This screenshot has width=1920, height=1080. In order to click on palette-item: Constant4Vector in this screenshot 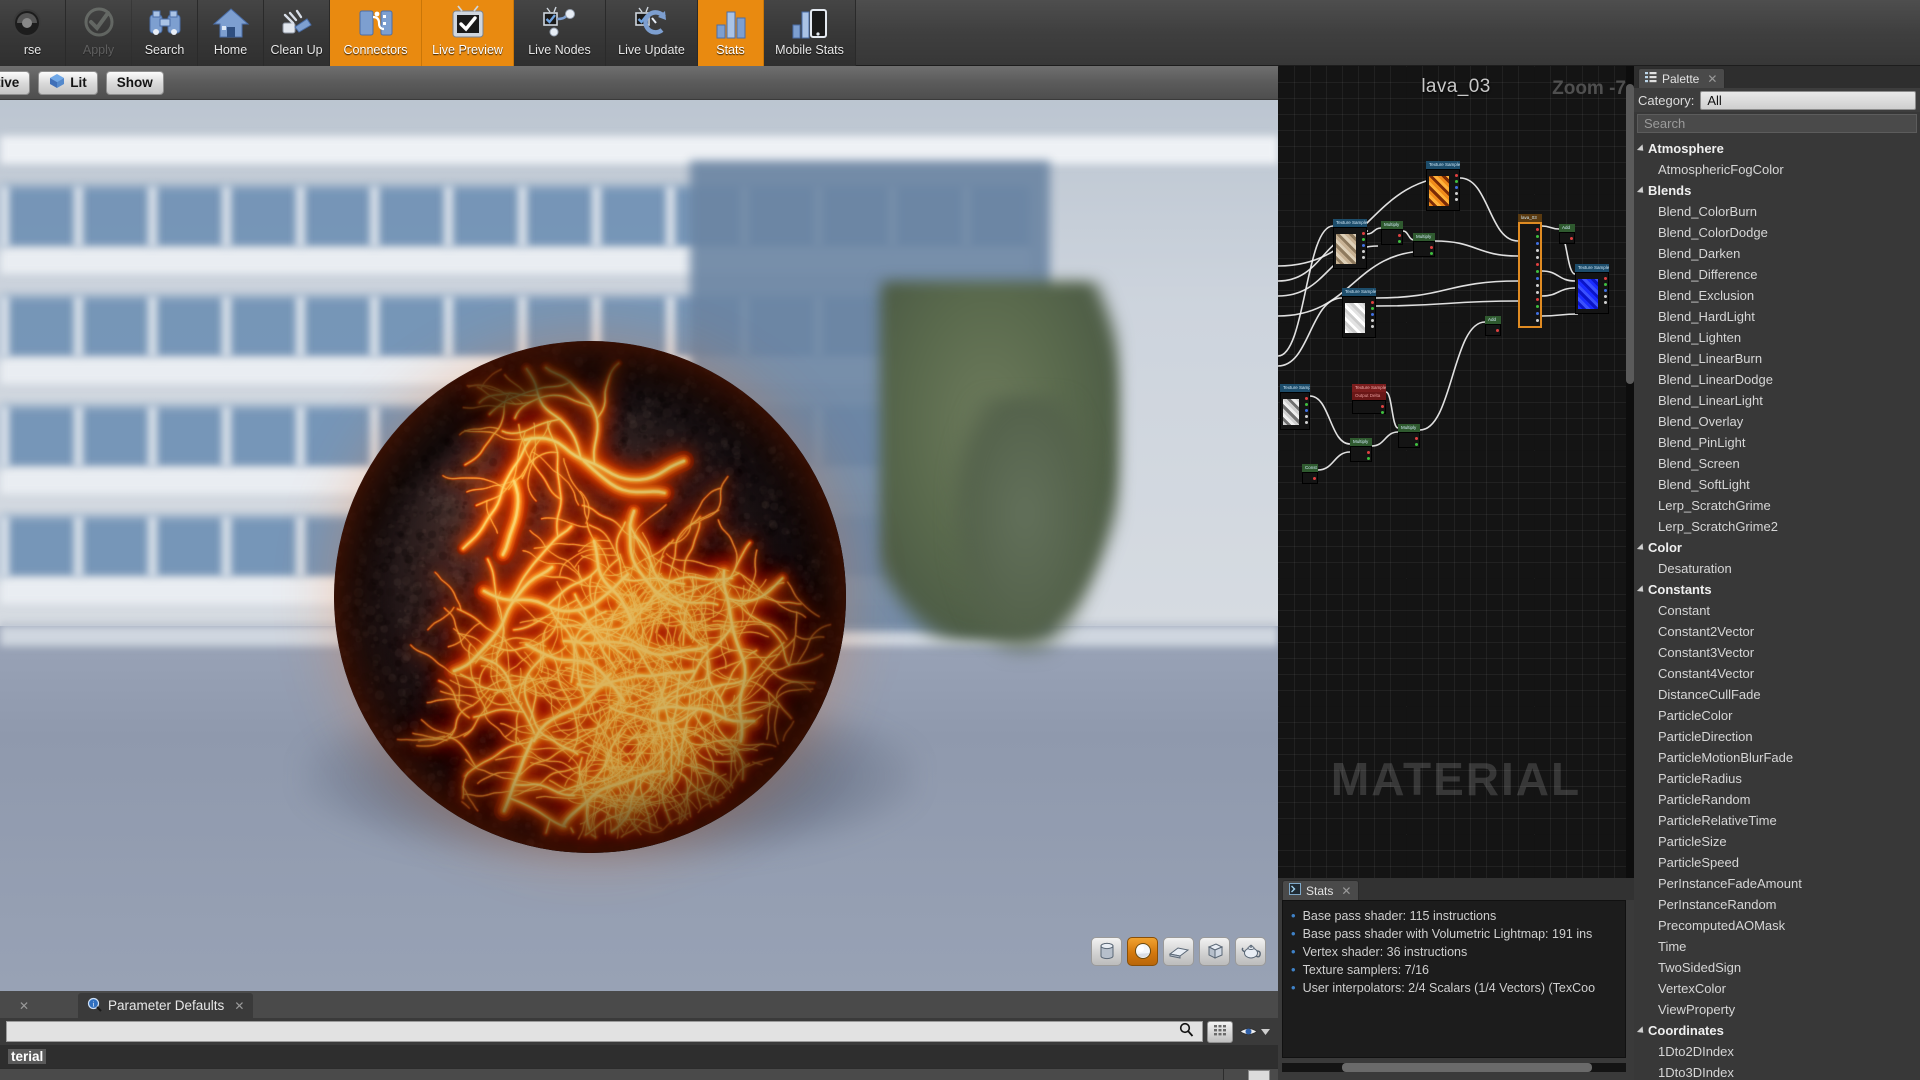, I will do `click(1778, 673)`.